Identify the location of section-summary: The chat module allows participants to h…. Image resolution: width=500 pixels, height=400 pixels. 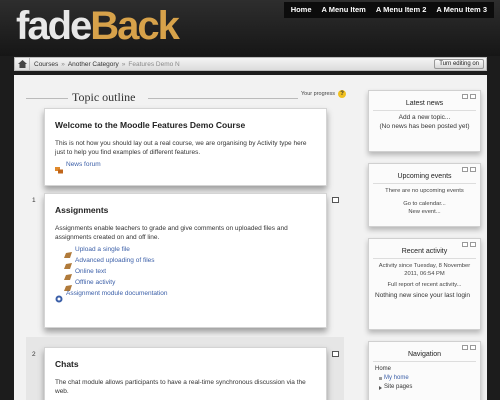
(180, 387).